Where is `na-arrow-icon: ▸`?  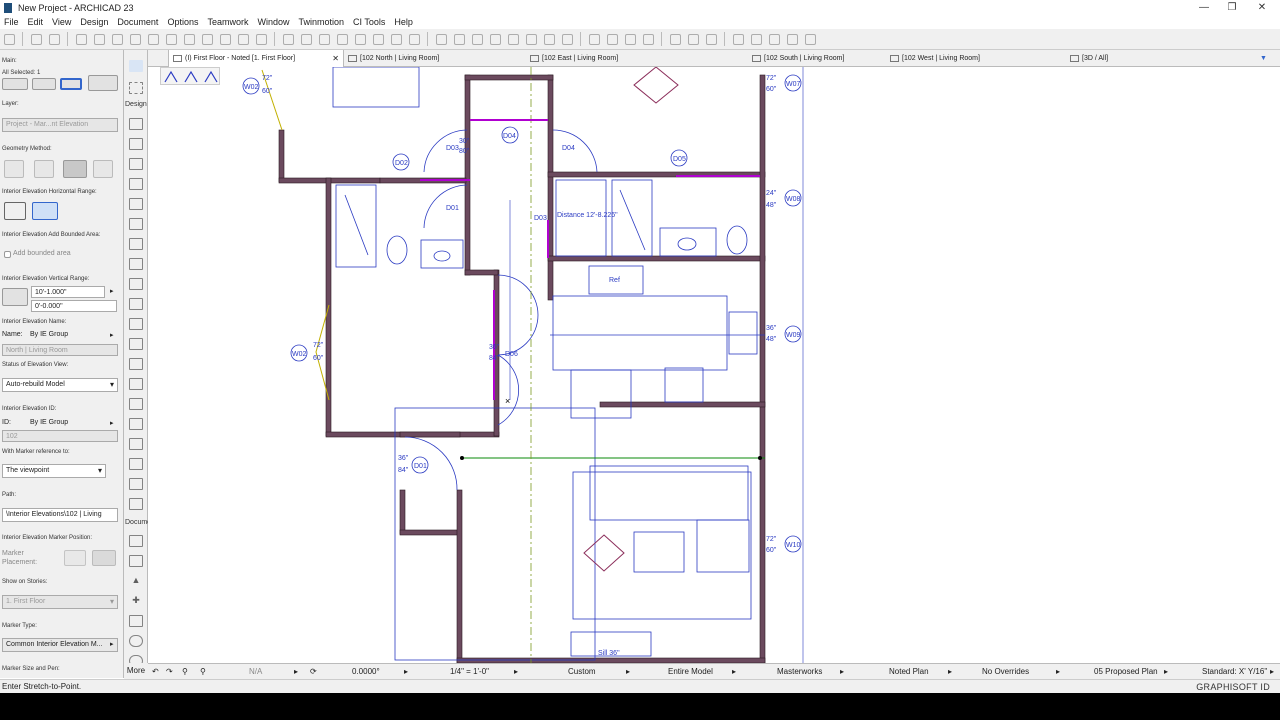
na-arrow-icon: ▸ is located at coordinates (296, 671).